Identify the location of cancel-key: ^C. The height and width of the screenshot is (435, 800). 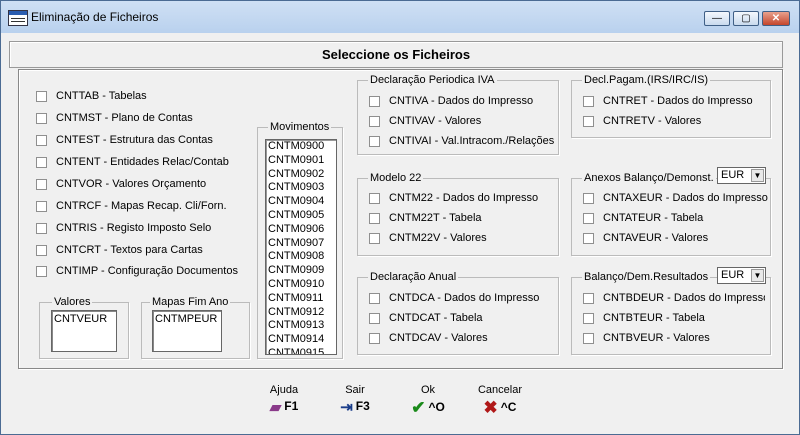
(508, 407).